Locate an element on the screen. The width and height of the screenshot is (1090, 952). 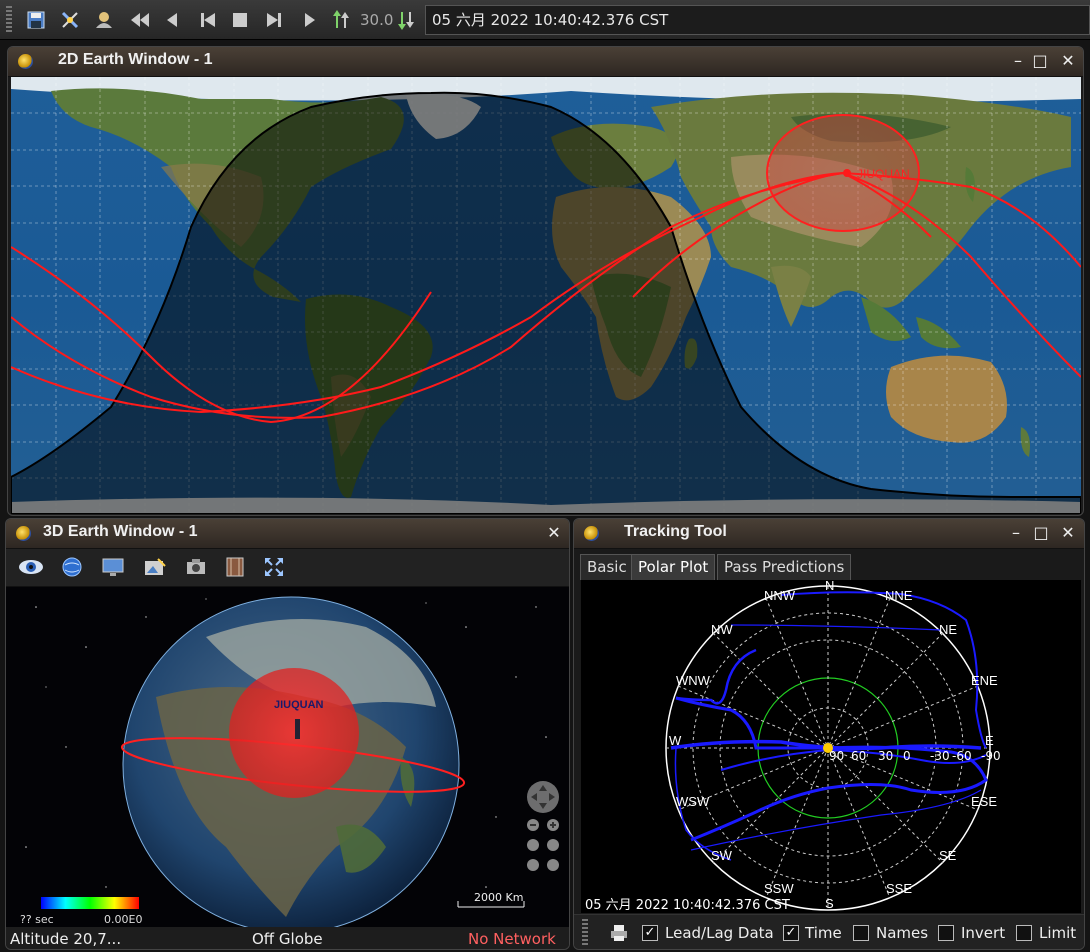
main-toolbar: 30.0 05 六月 2022 10:40:42.376 CST is located at coordinates (545, 20).